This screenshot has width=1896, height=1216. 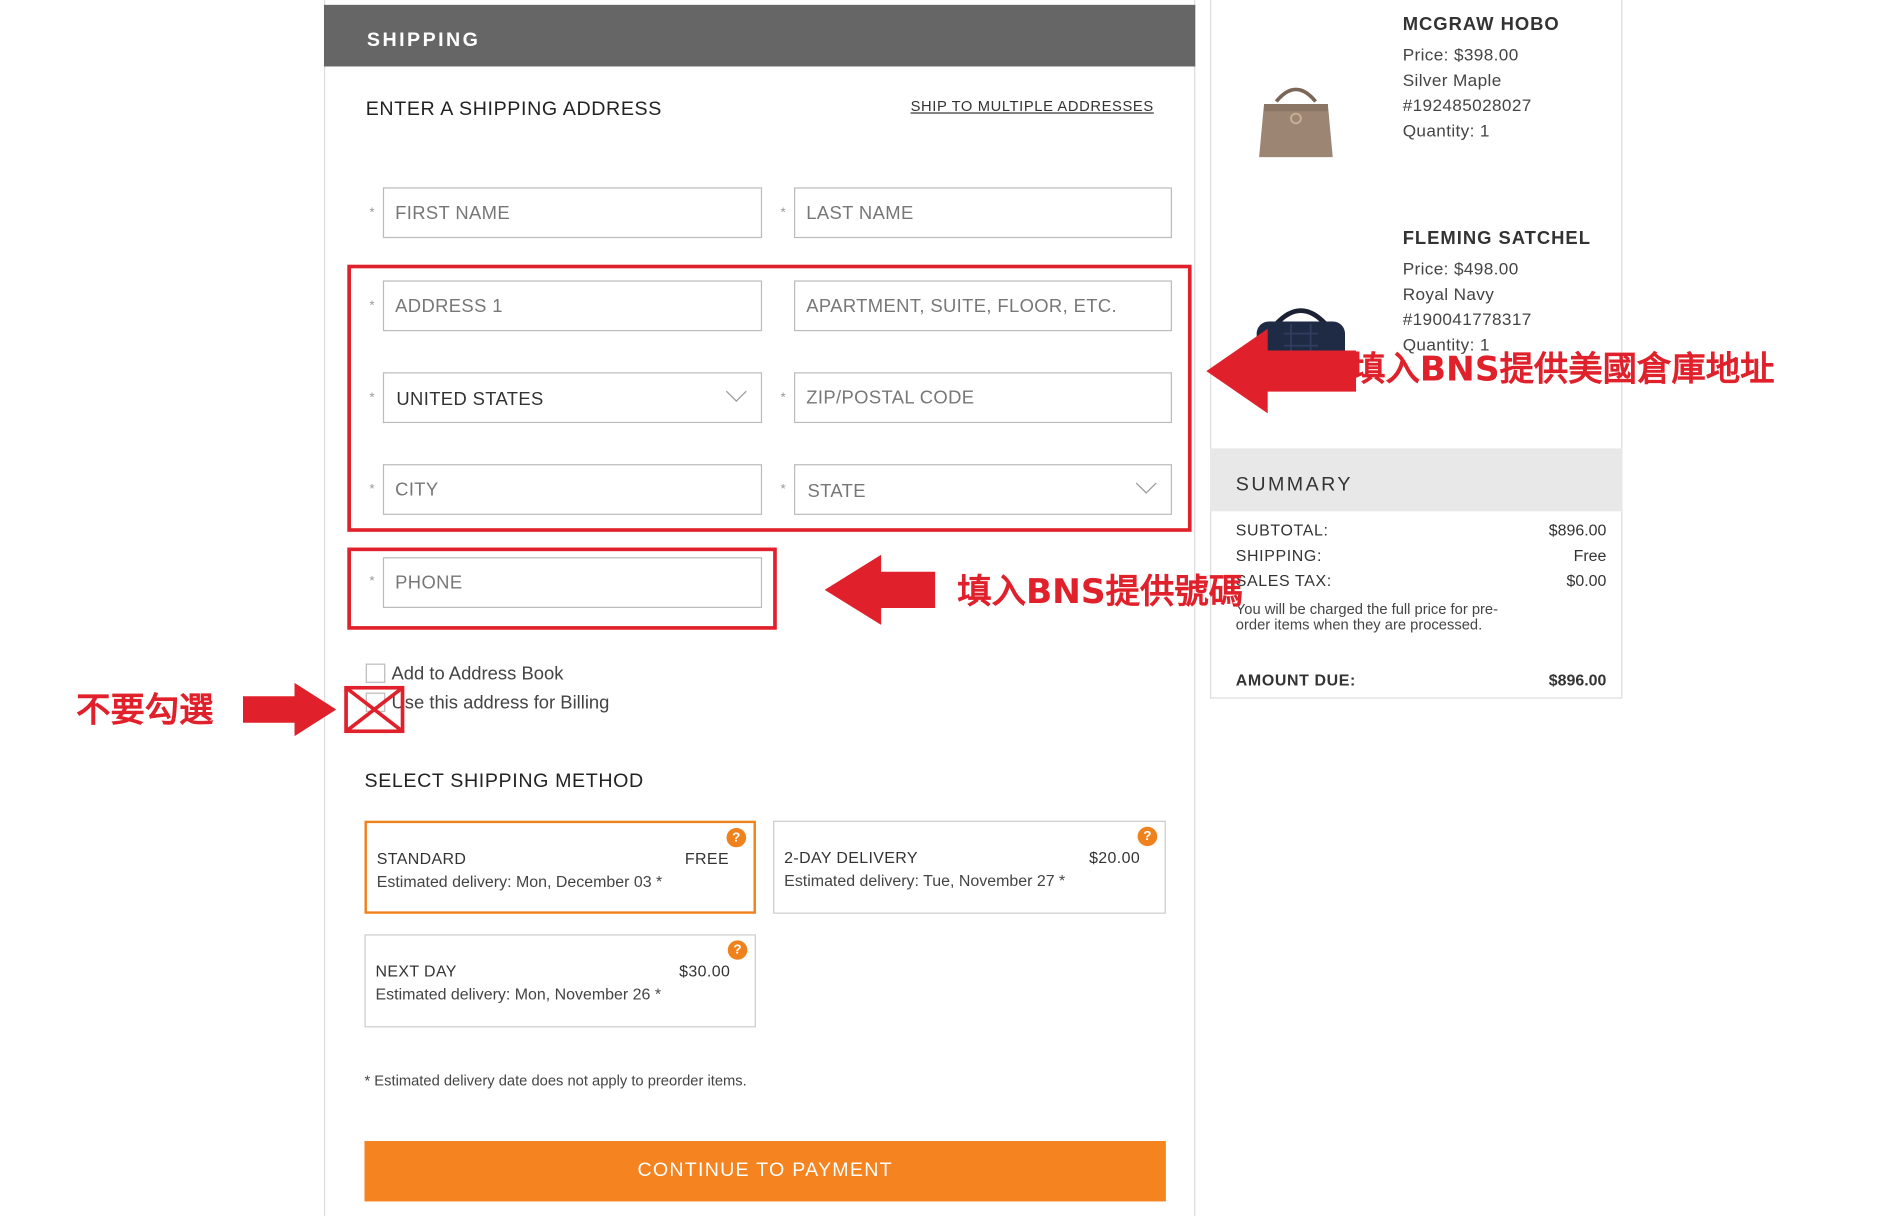 I want to click on zip-input, so click(x=983, y=397).